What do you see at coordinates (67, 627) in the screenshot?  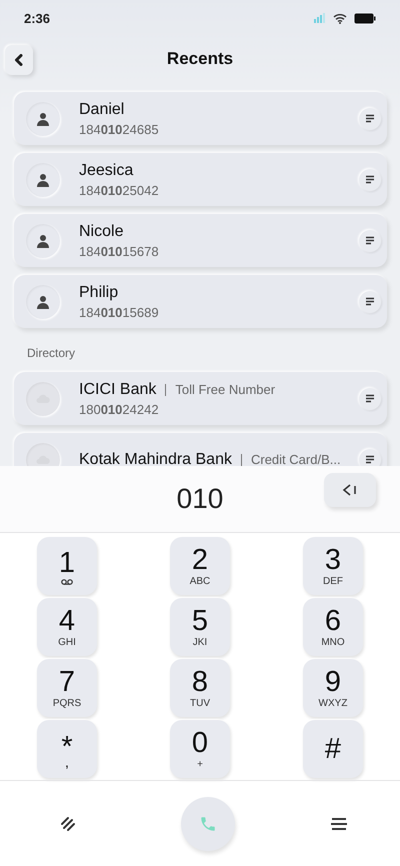 I see `dial-key: 4 GHI` at bounding box center [67, 627].